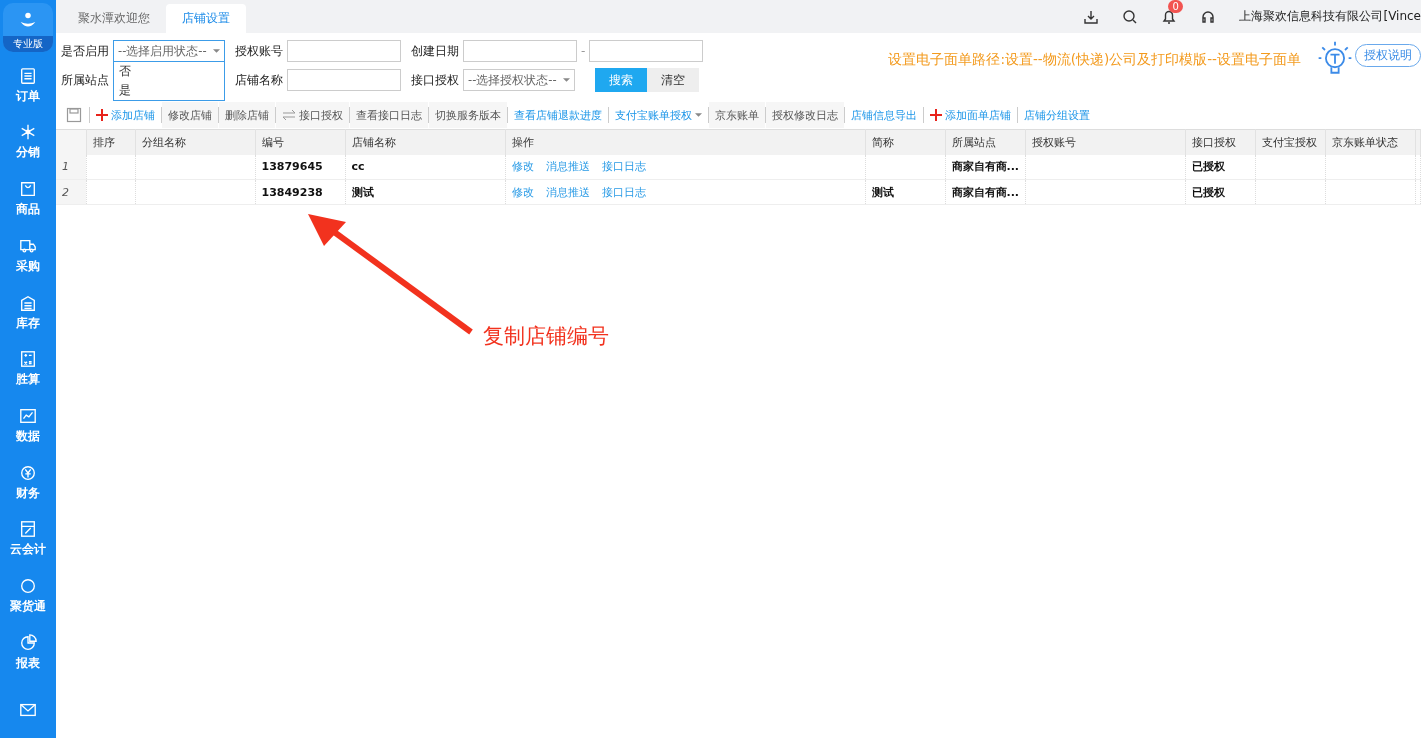  What do you see at coordinates (28, 323) in the screenshot?
I see `sidebar-label: 库存` at bounding box center [28, 323].